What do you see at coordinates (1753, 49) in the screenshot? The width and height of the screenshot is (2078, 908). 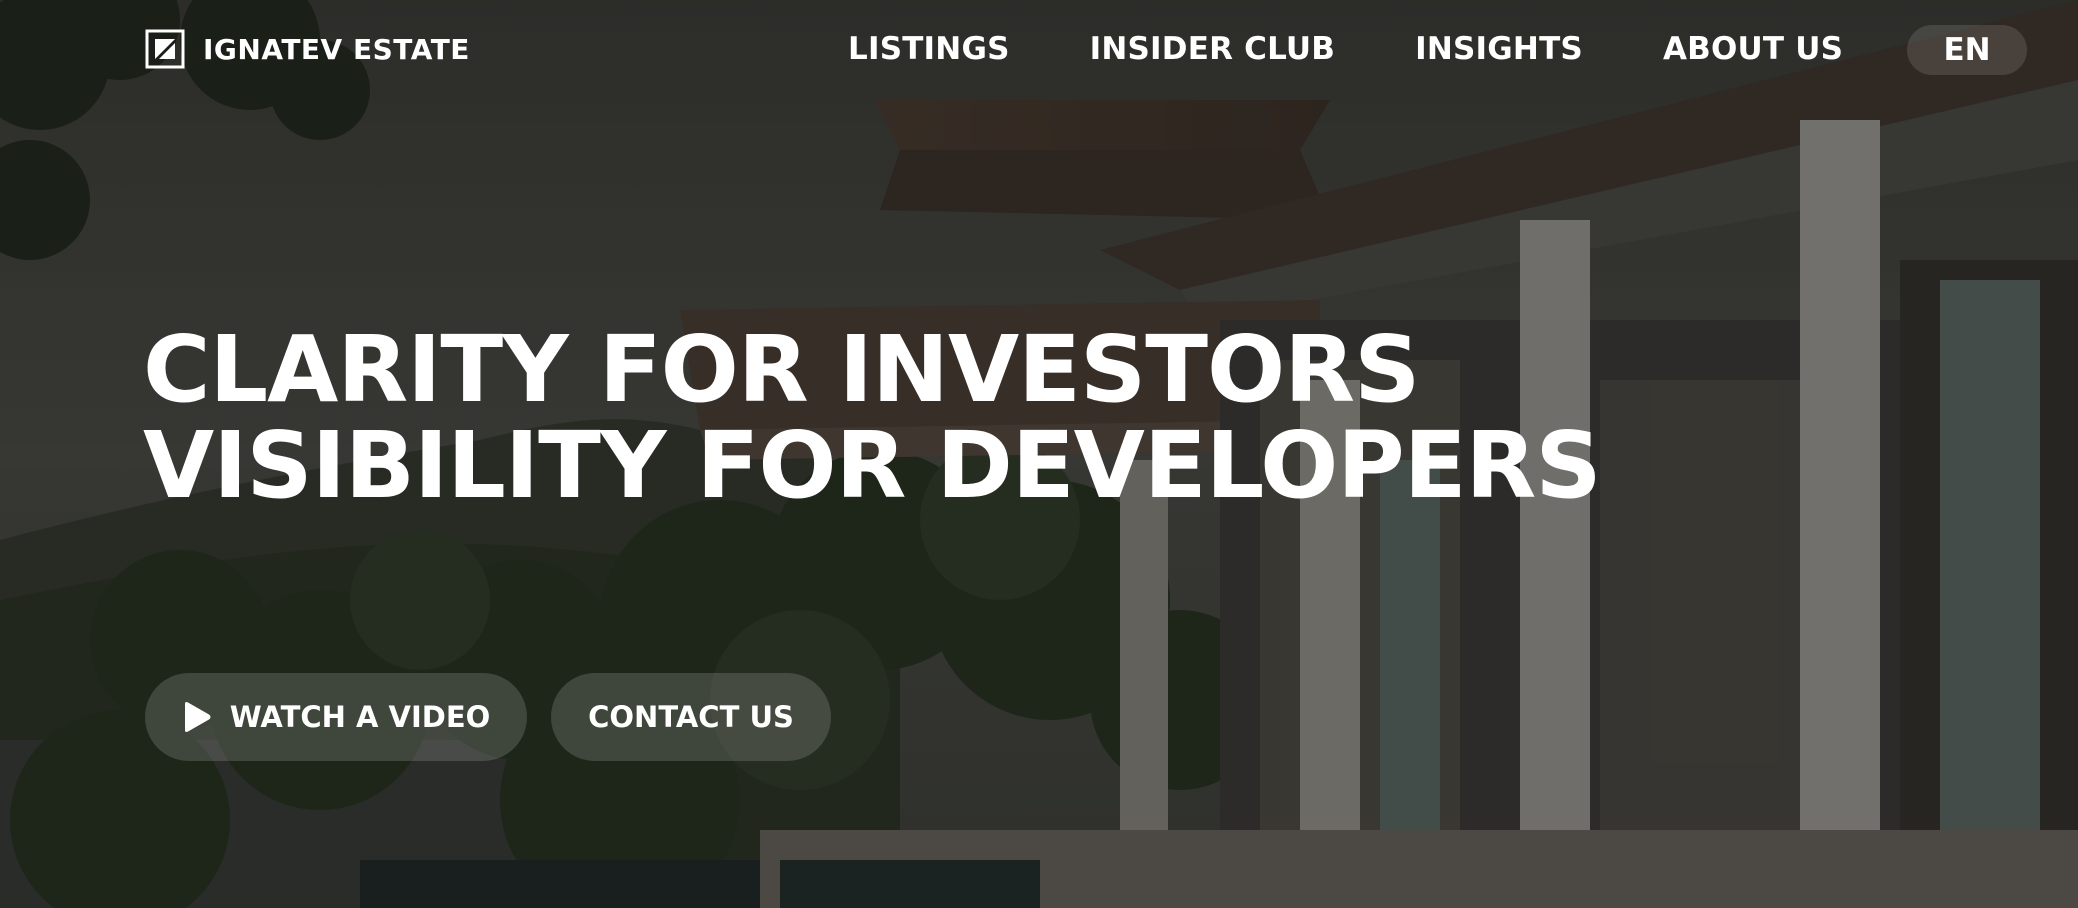 I see `nav-item-about-us: ABOUT US` at bounding box center [1753, 49].